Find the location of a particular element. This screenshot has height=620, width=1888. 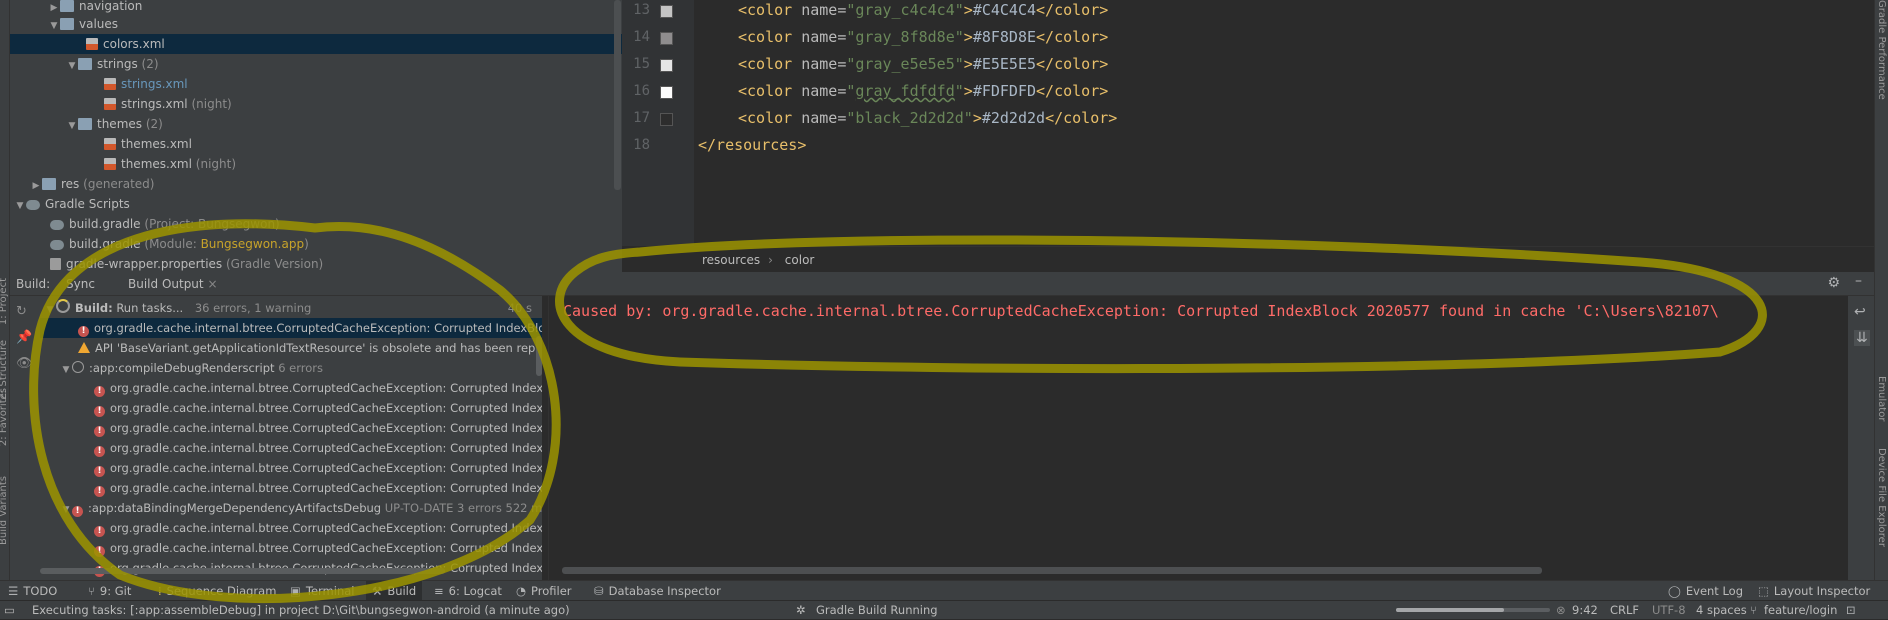

tree-item-suffix: ) is located at coordinates (306, 244).